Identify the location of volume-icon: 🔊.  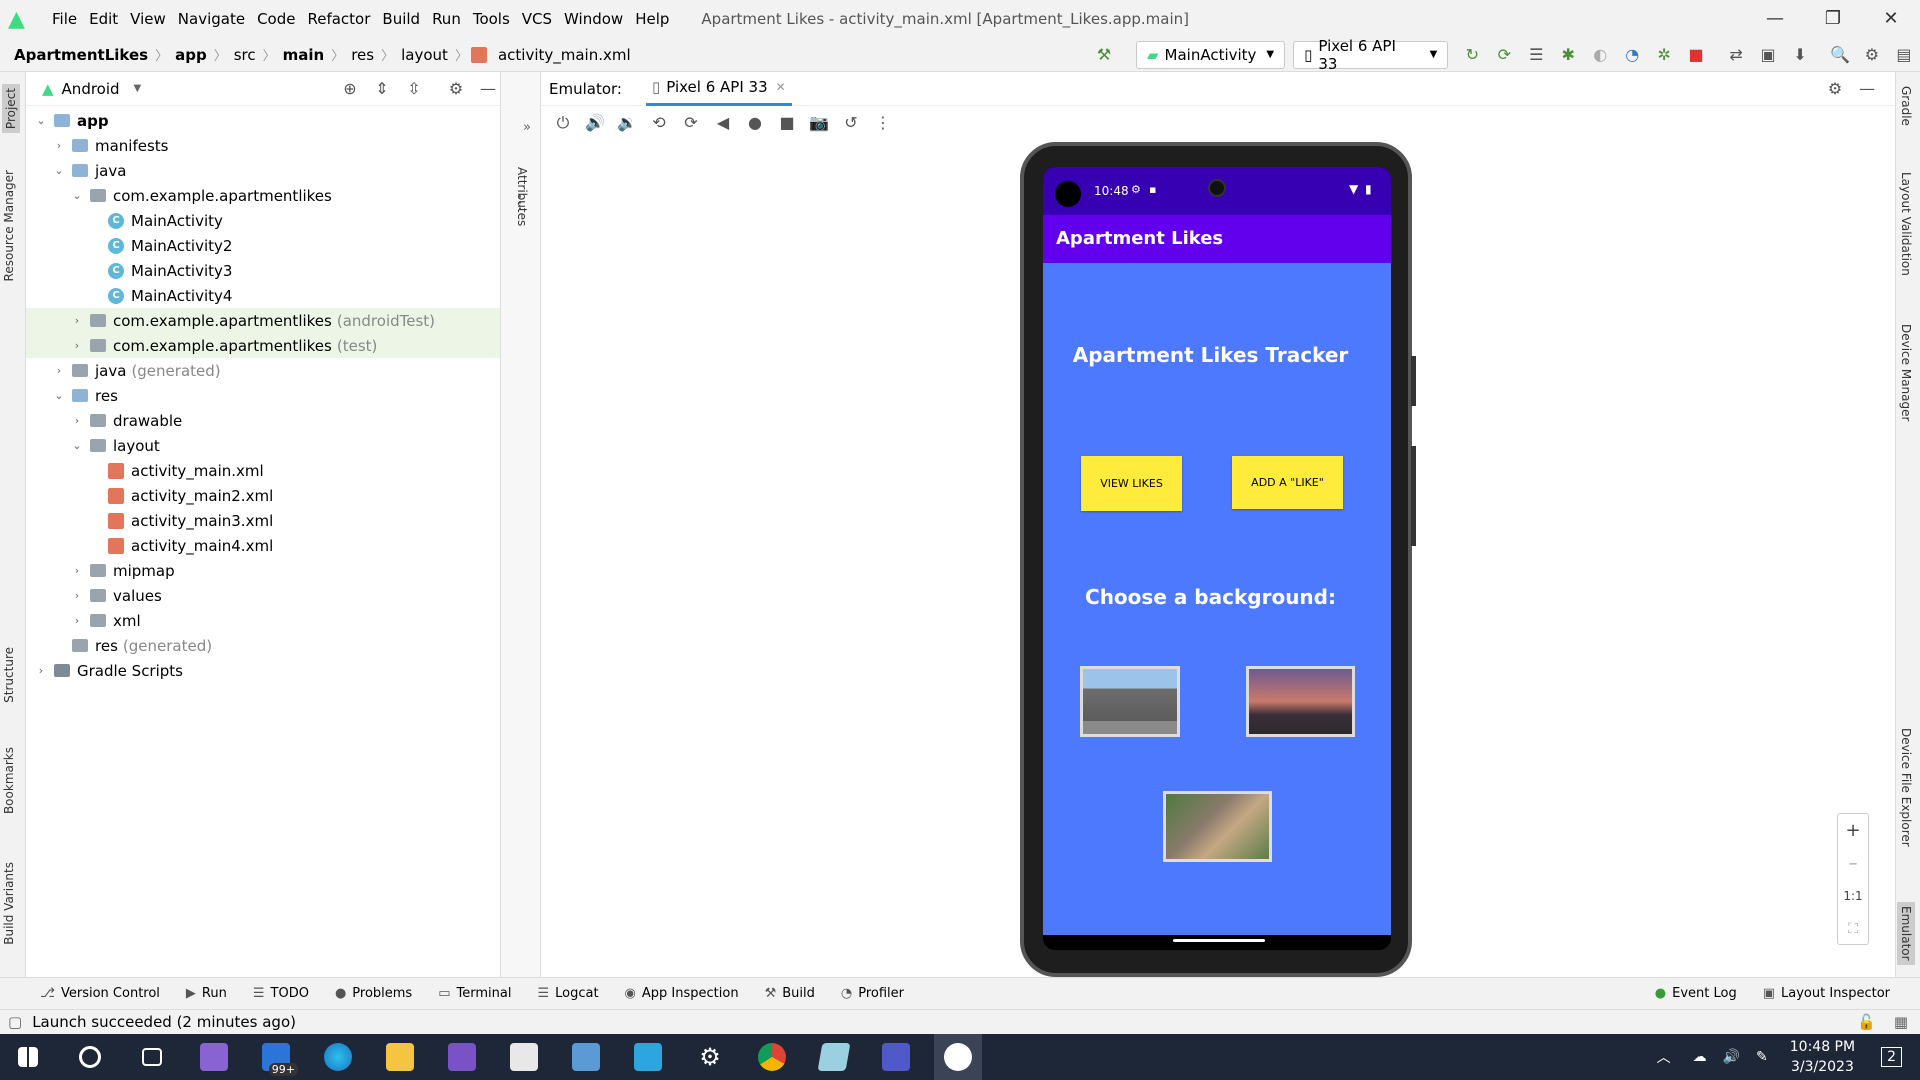
(1731, 1057).